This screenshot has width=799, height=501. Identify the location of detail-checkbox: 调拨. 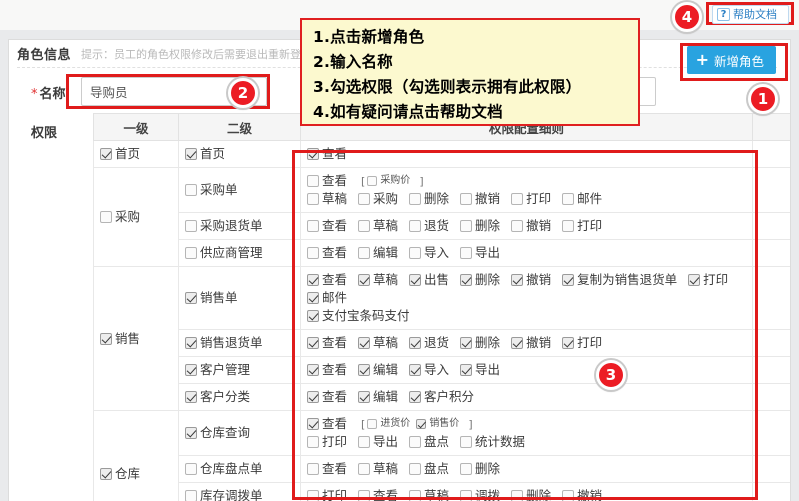
(480, 494).